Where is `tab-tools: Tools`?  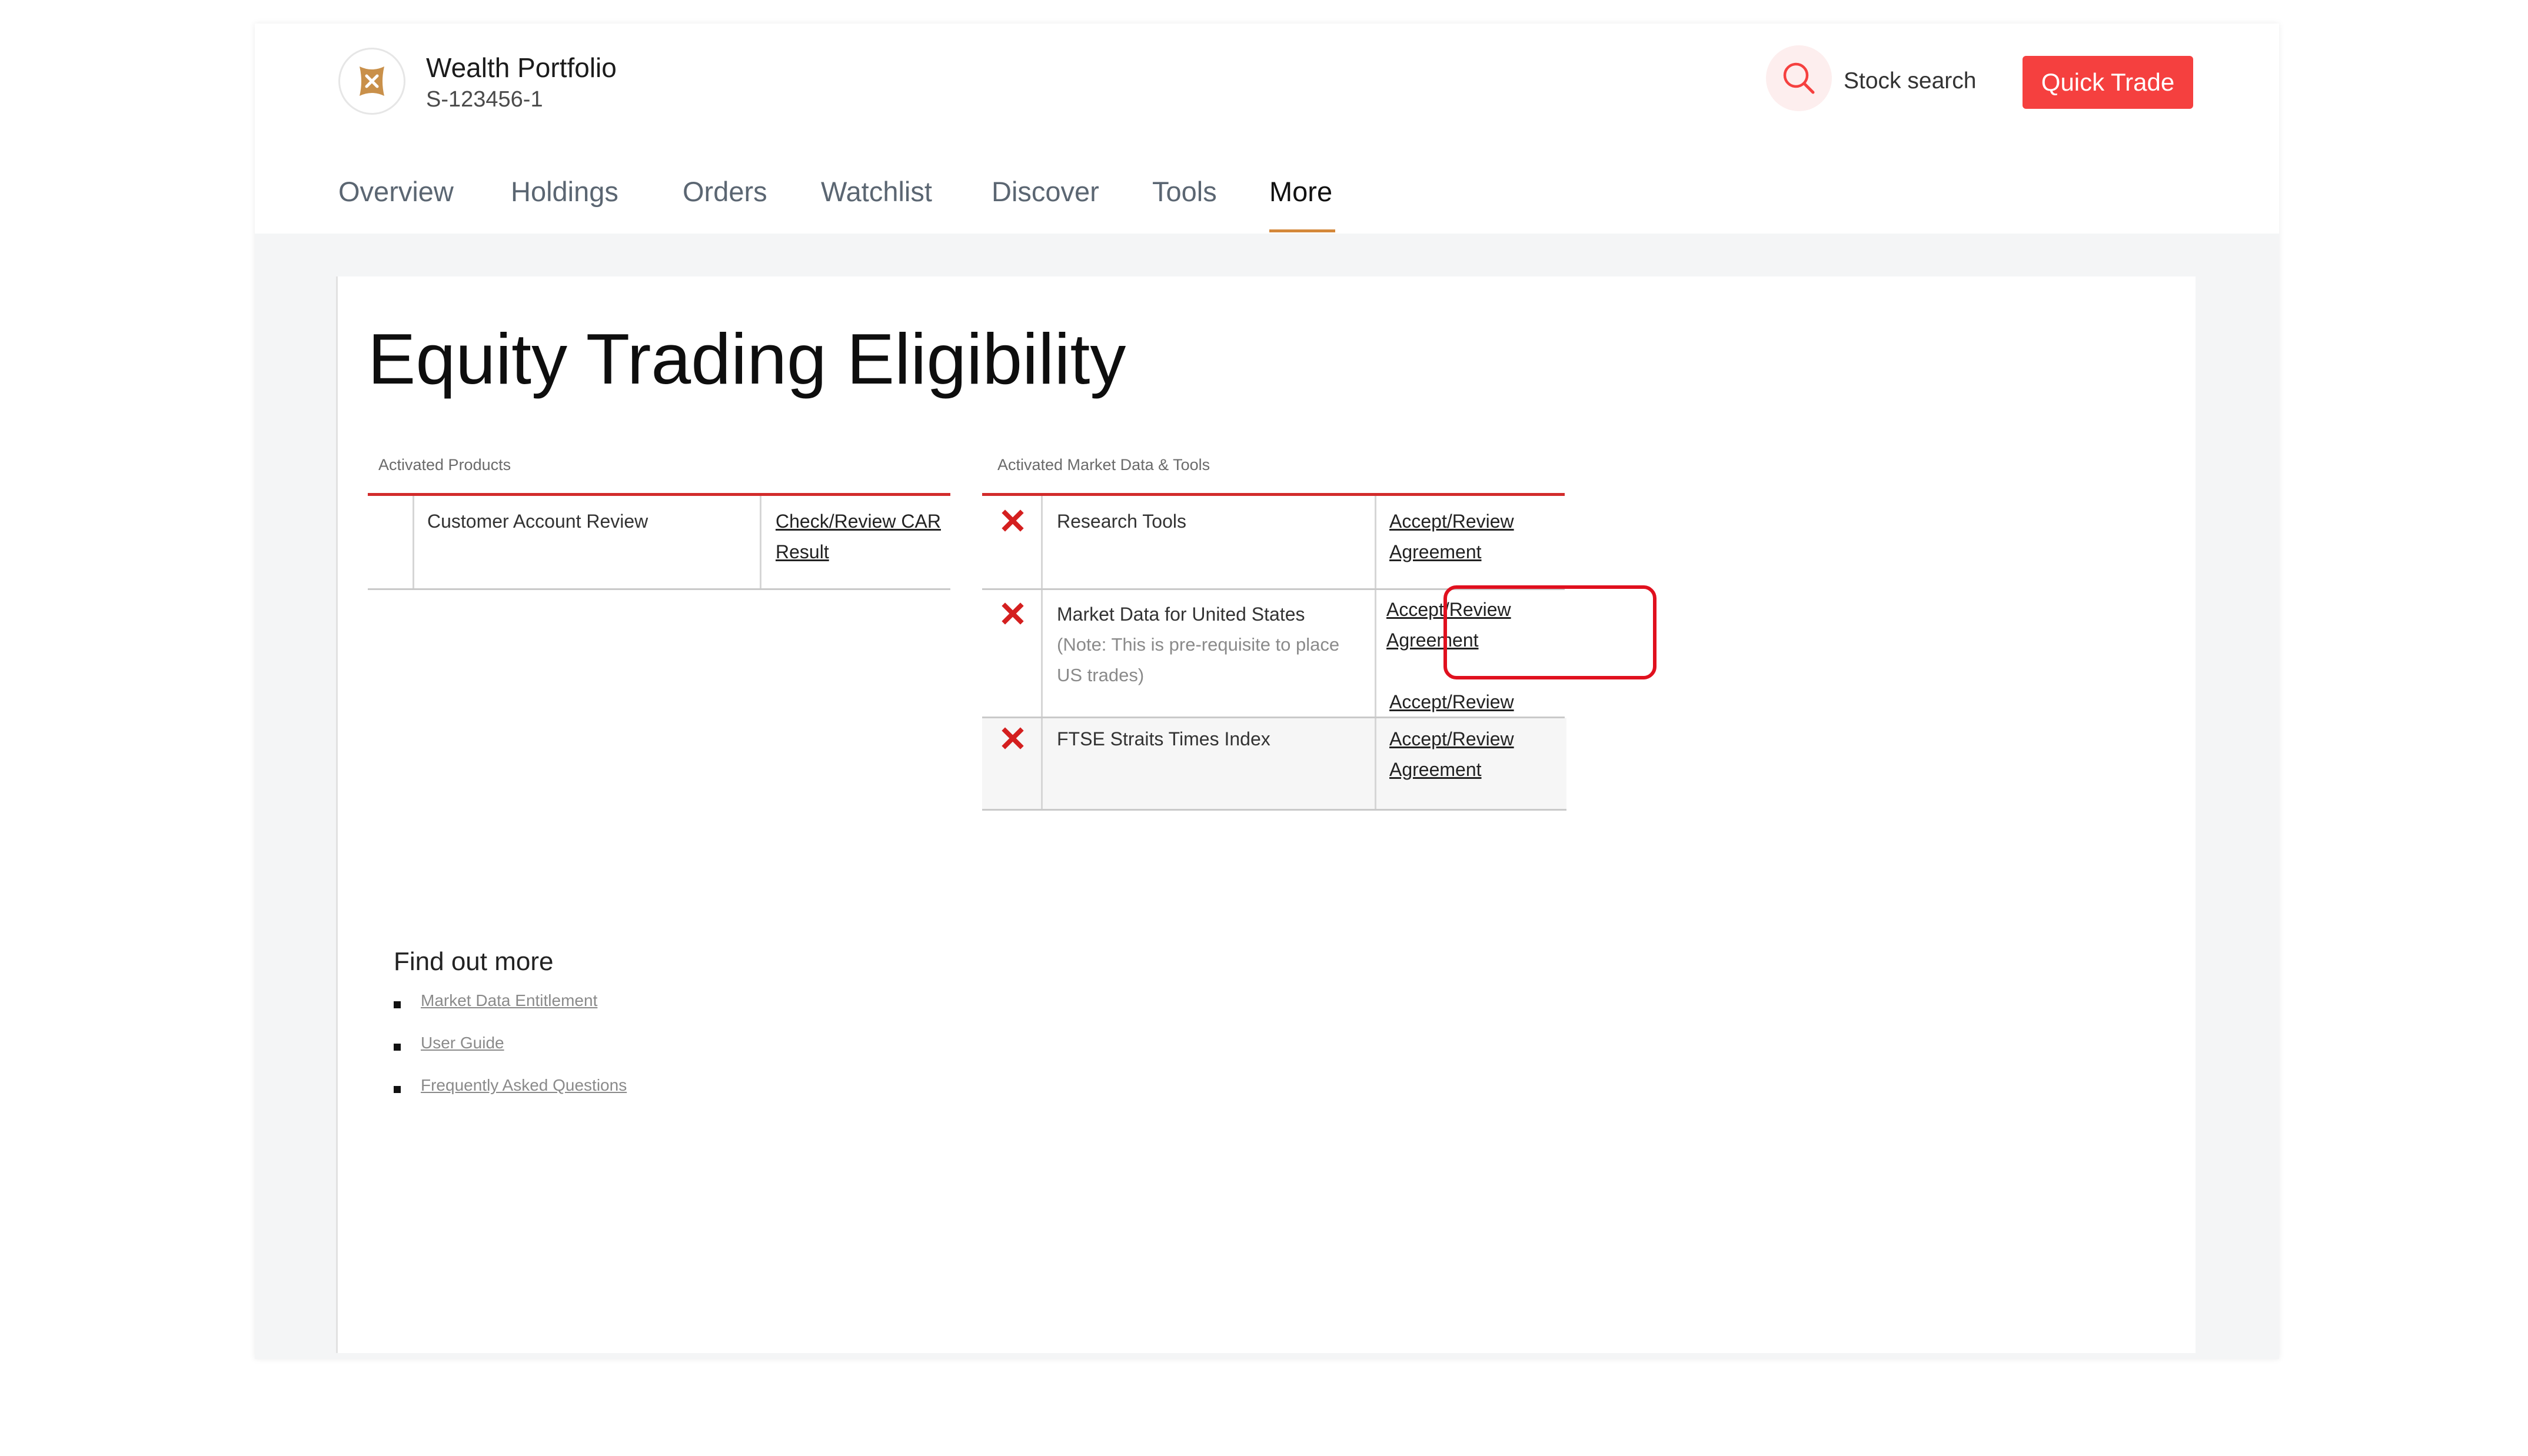
tab-tools: Tools is located at coordinates (1184, 191).